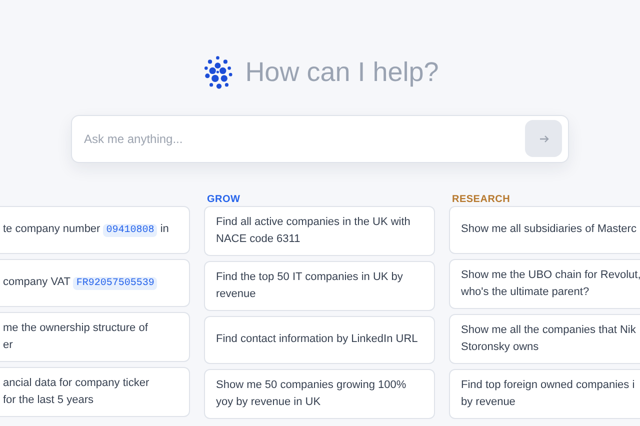 Image resolution: width=640 pixels, height=426 pixels. Describe the element at coordinates (319, 340) in the screenshot. I see `suggestion-card: Find contact information by LinkedIn URL` at that location.